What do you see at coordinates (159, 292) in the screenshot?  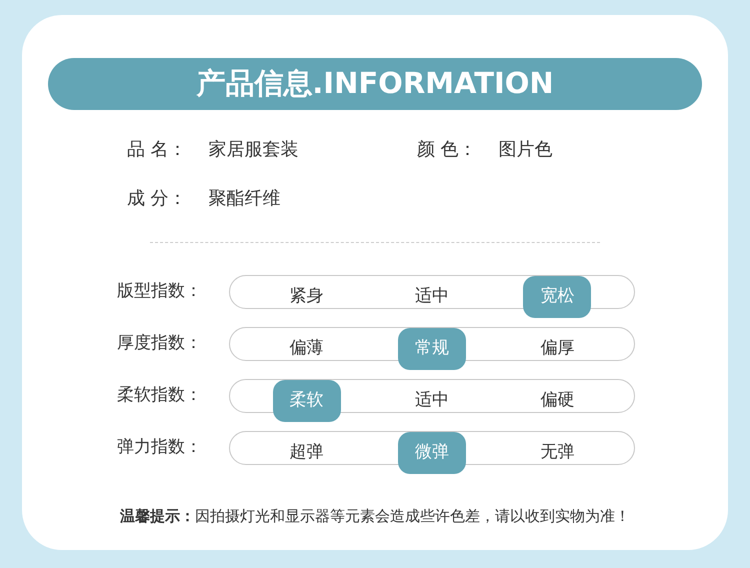 I see `index-label: 版型指数：` at bounding box center [159, 292].